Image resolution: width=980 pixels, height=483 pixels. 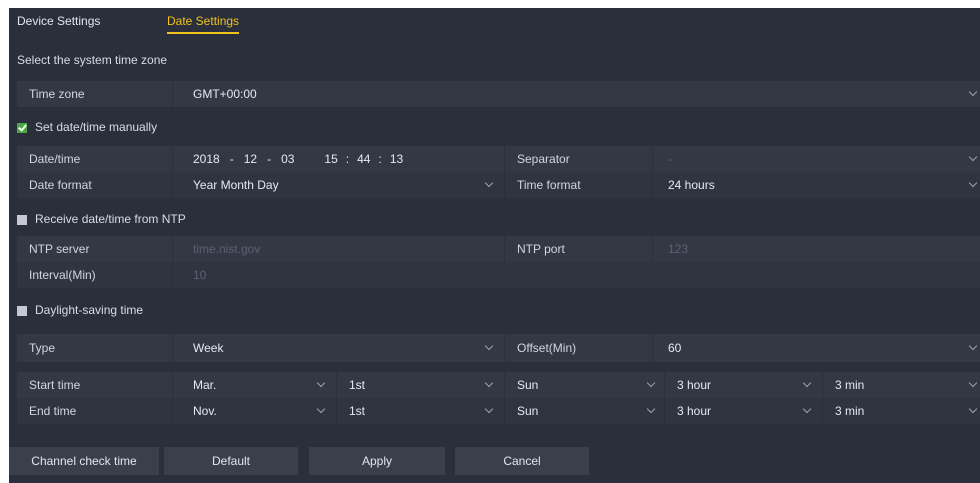 I want to click on dst-end-day-value: Sun, so click(x=528, y=411).